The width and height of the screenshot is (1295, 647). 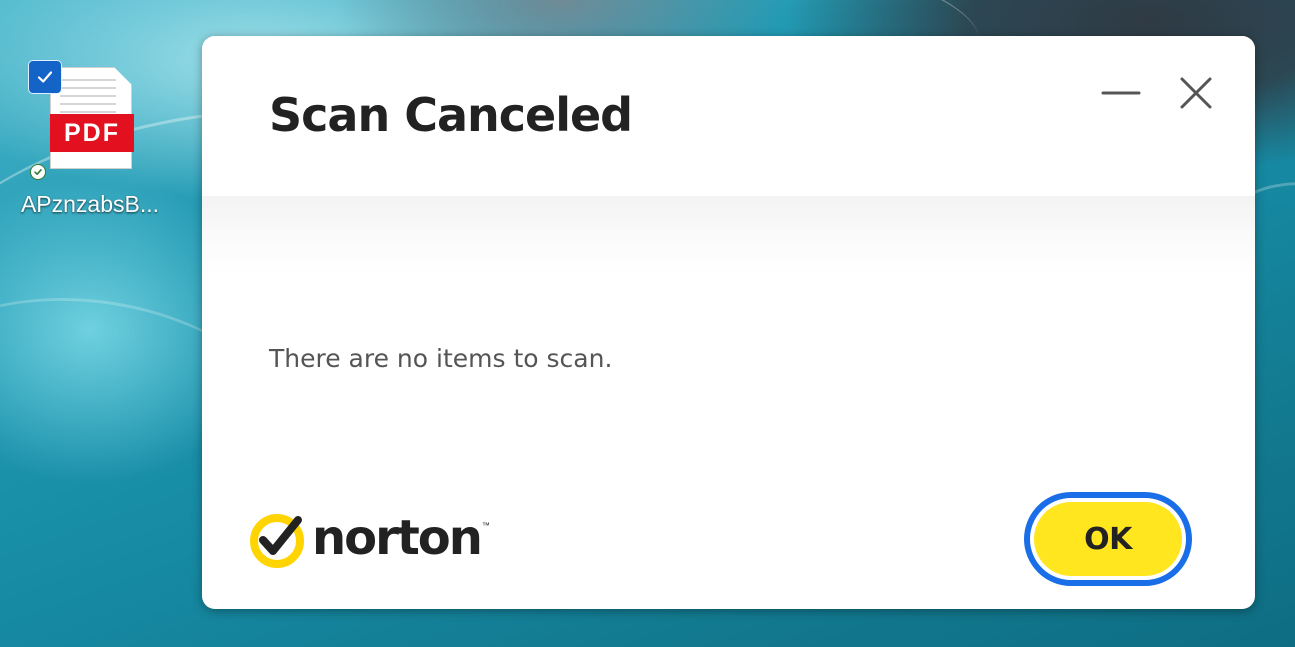 I want to click on checkmark-icon, so click(x=45, y=77).